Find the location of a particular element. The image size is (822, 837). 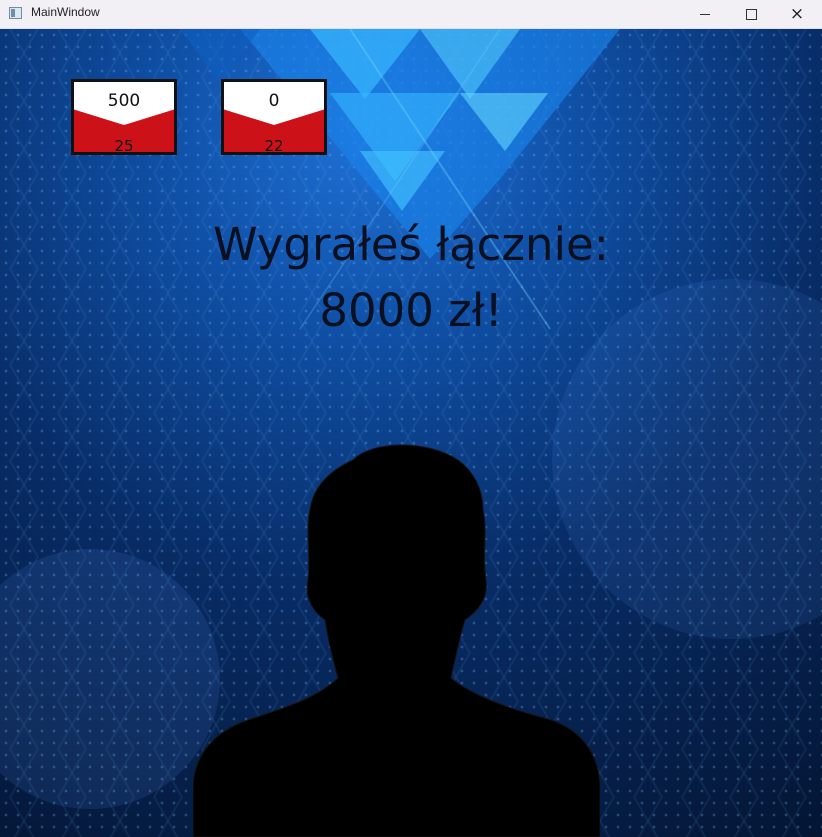

minimize-button is located at coordinates (705, 14).